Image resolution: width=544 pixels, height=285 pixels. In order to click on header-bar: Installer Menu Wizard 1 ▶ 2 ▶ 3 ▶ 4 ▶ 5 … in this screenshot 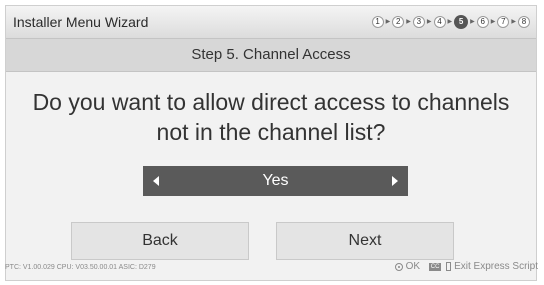, I will do `click(271, 22)`.